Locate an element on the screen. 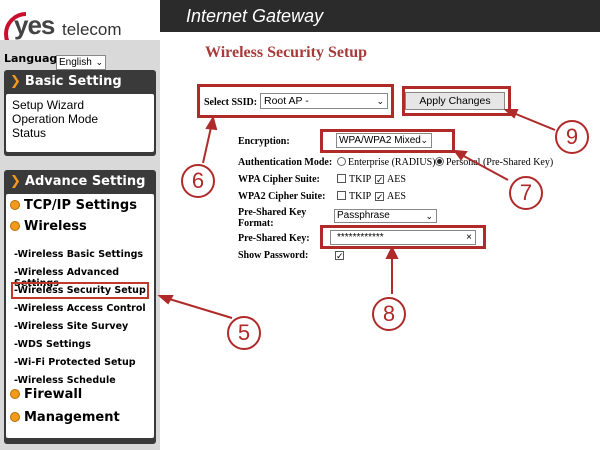 This screenshot has height=450, width=600. wpa-tkip-option: TKIP is located at coordinates (354, 179).